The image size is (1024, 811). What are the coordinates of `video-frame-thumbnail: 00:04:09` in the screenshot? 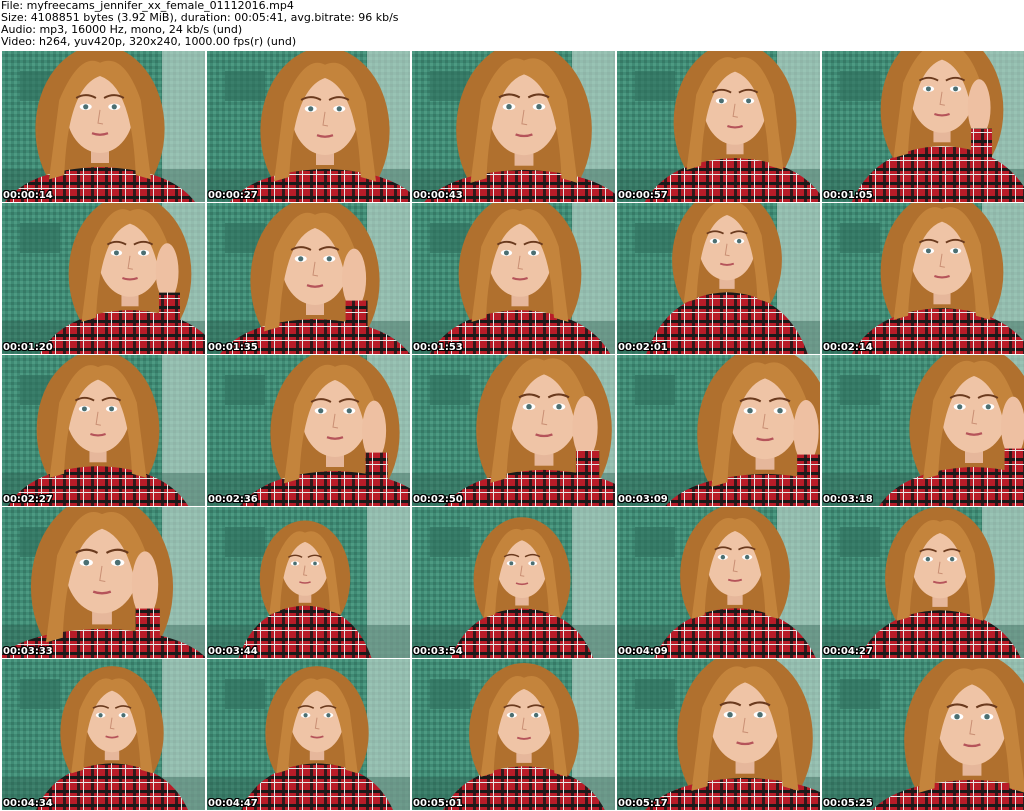 It's located at (718, 582).